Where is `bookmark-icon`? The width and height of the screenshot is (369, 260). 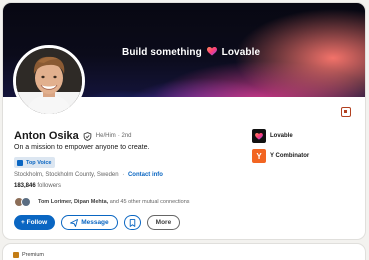 bookmark-icon is located at coordinates (132, 222).